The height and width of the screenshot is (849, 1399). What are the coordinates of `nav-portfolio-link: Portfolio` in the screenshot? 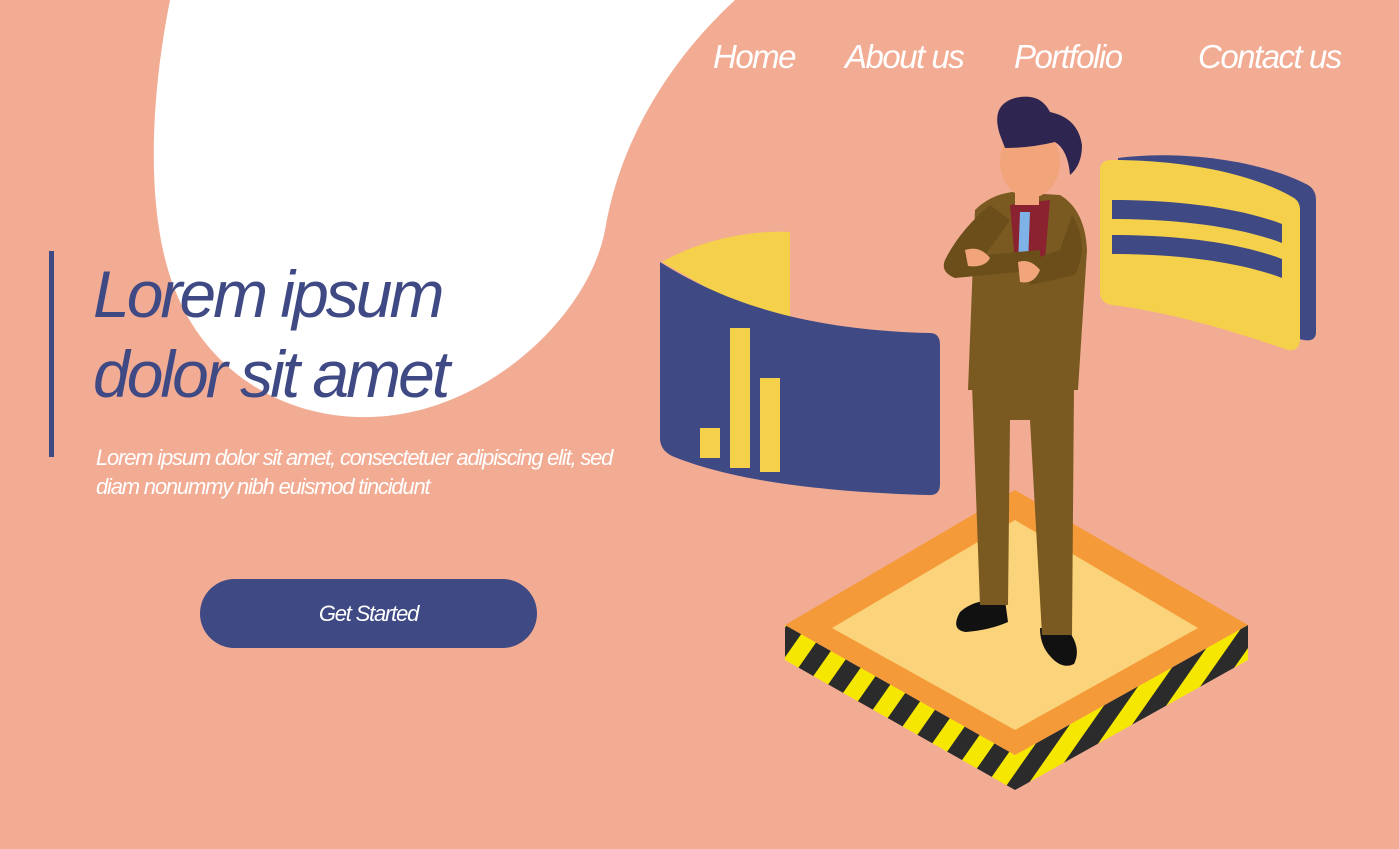 It's located at (1068, 57).